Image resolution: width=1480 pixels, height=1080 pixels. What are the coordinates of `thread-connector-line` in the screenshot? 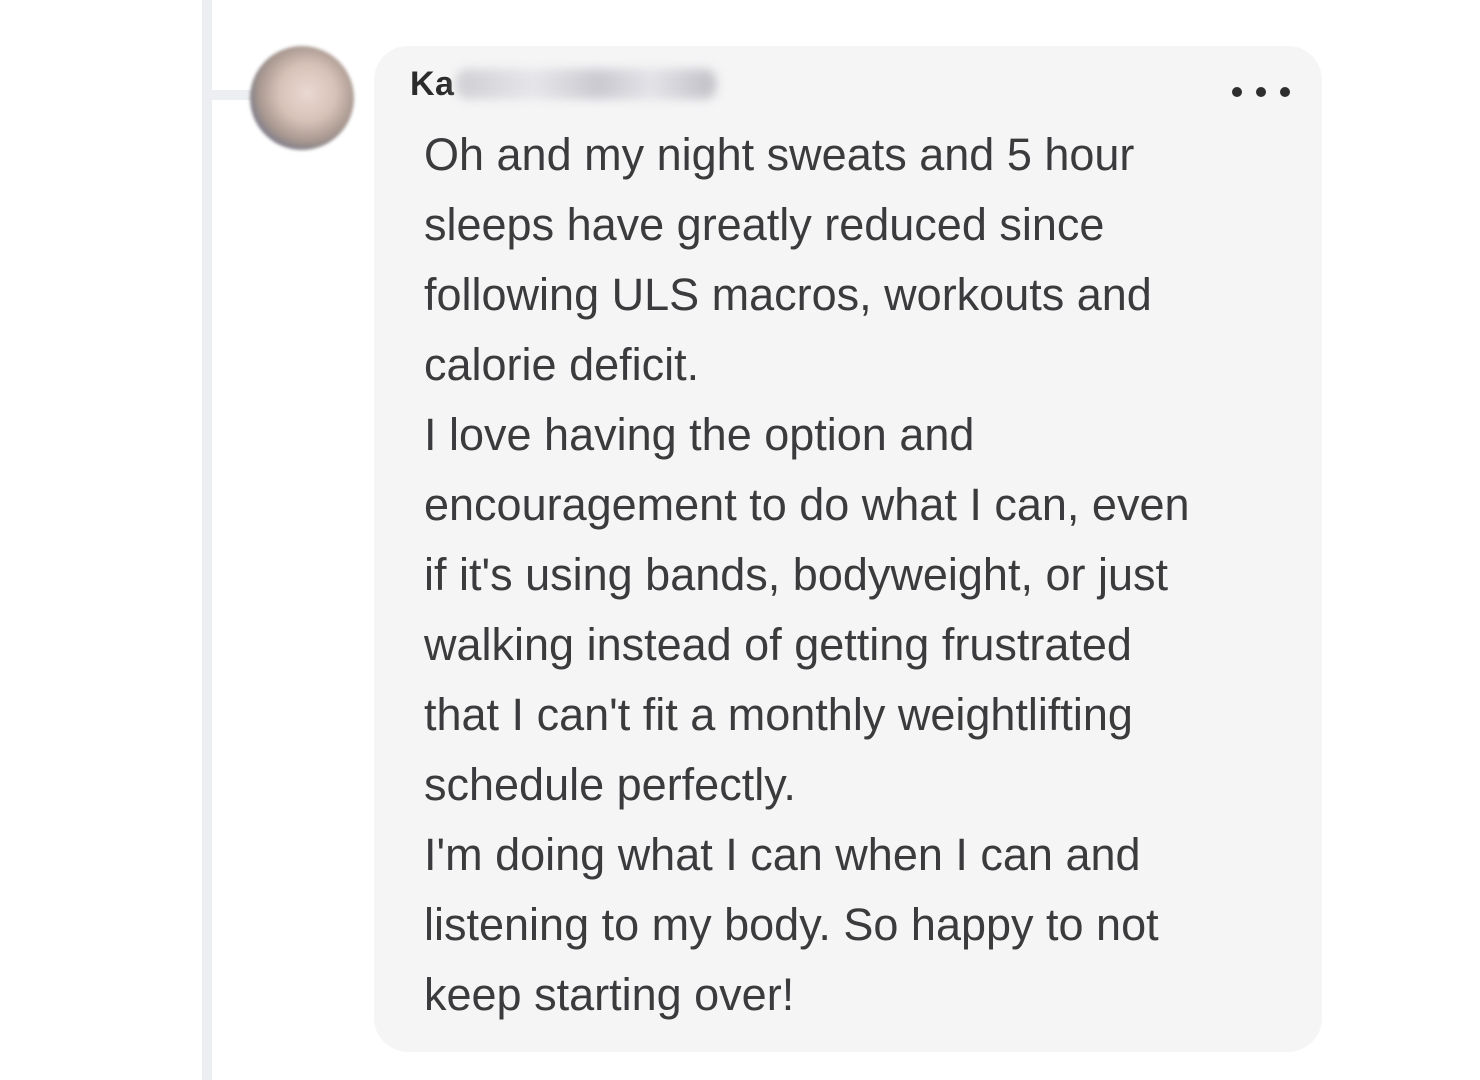 It's located at (207, 540).